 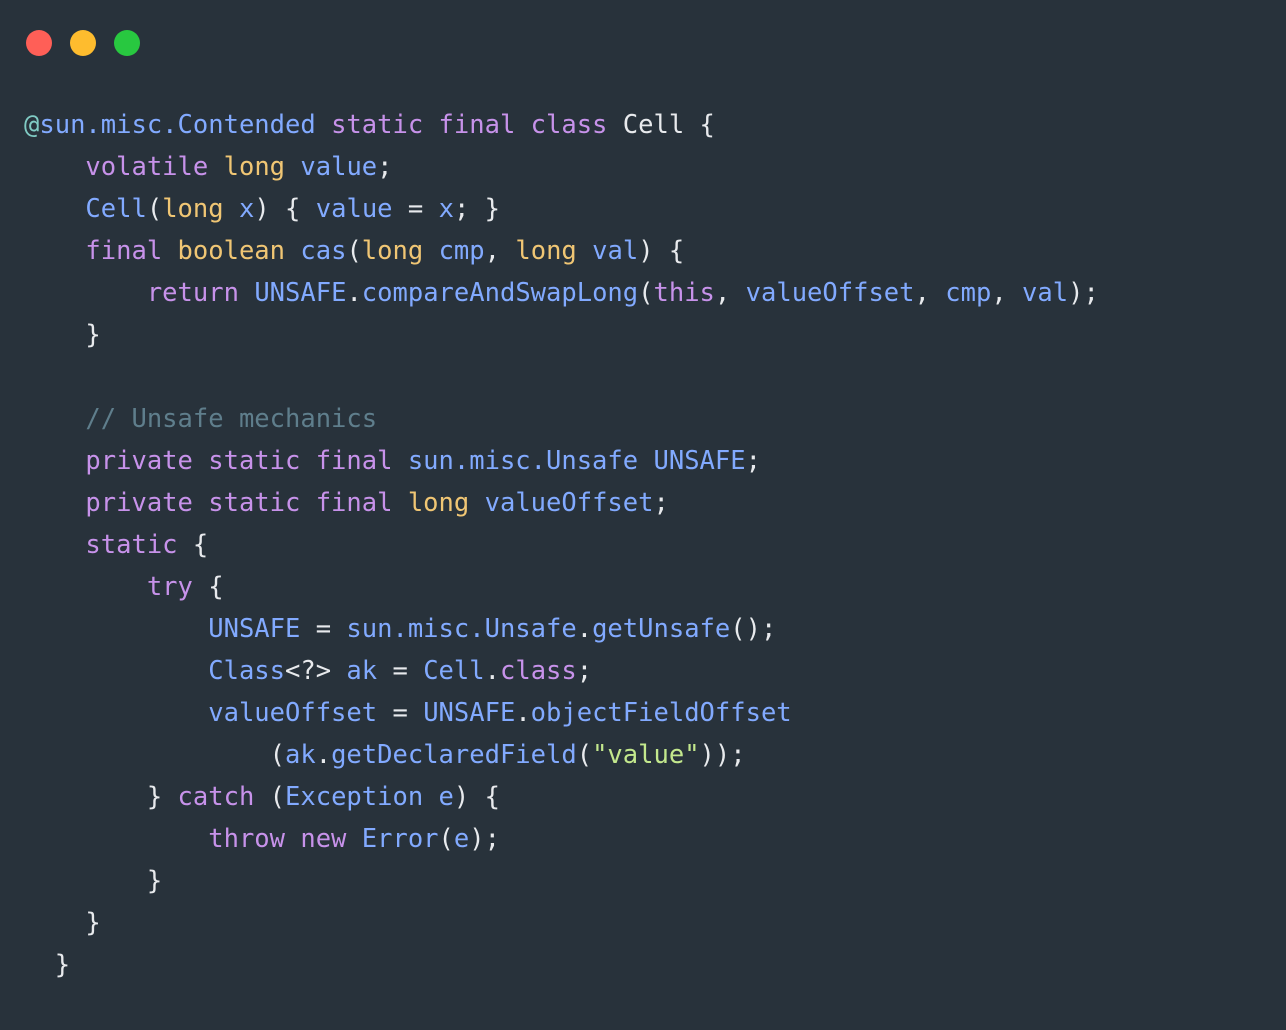 What do you see at coordinates (323, 251) in the screenshot?
I see `code-token: cas` at bounding box center [323, 251].